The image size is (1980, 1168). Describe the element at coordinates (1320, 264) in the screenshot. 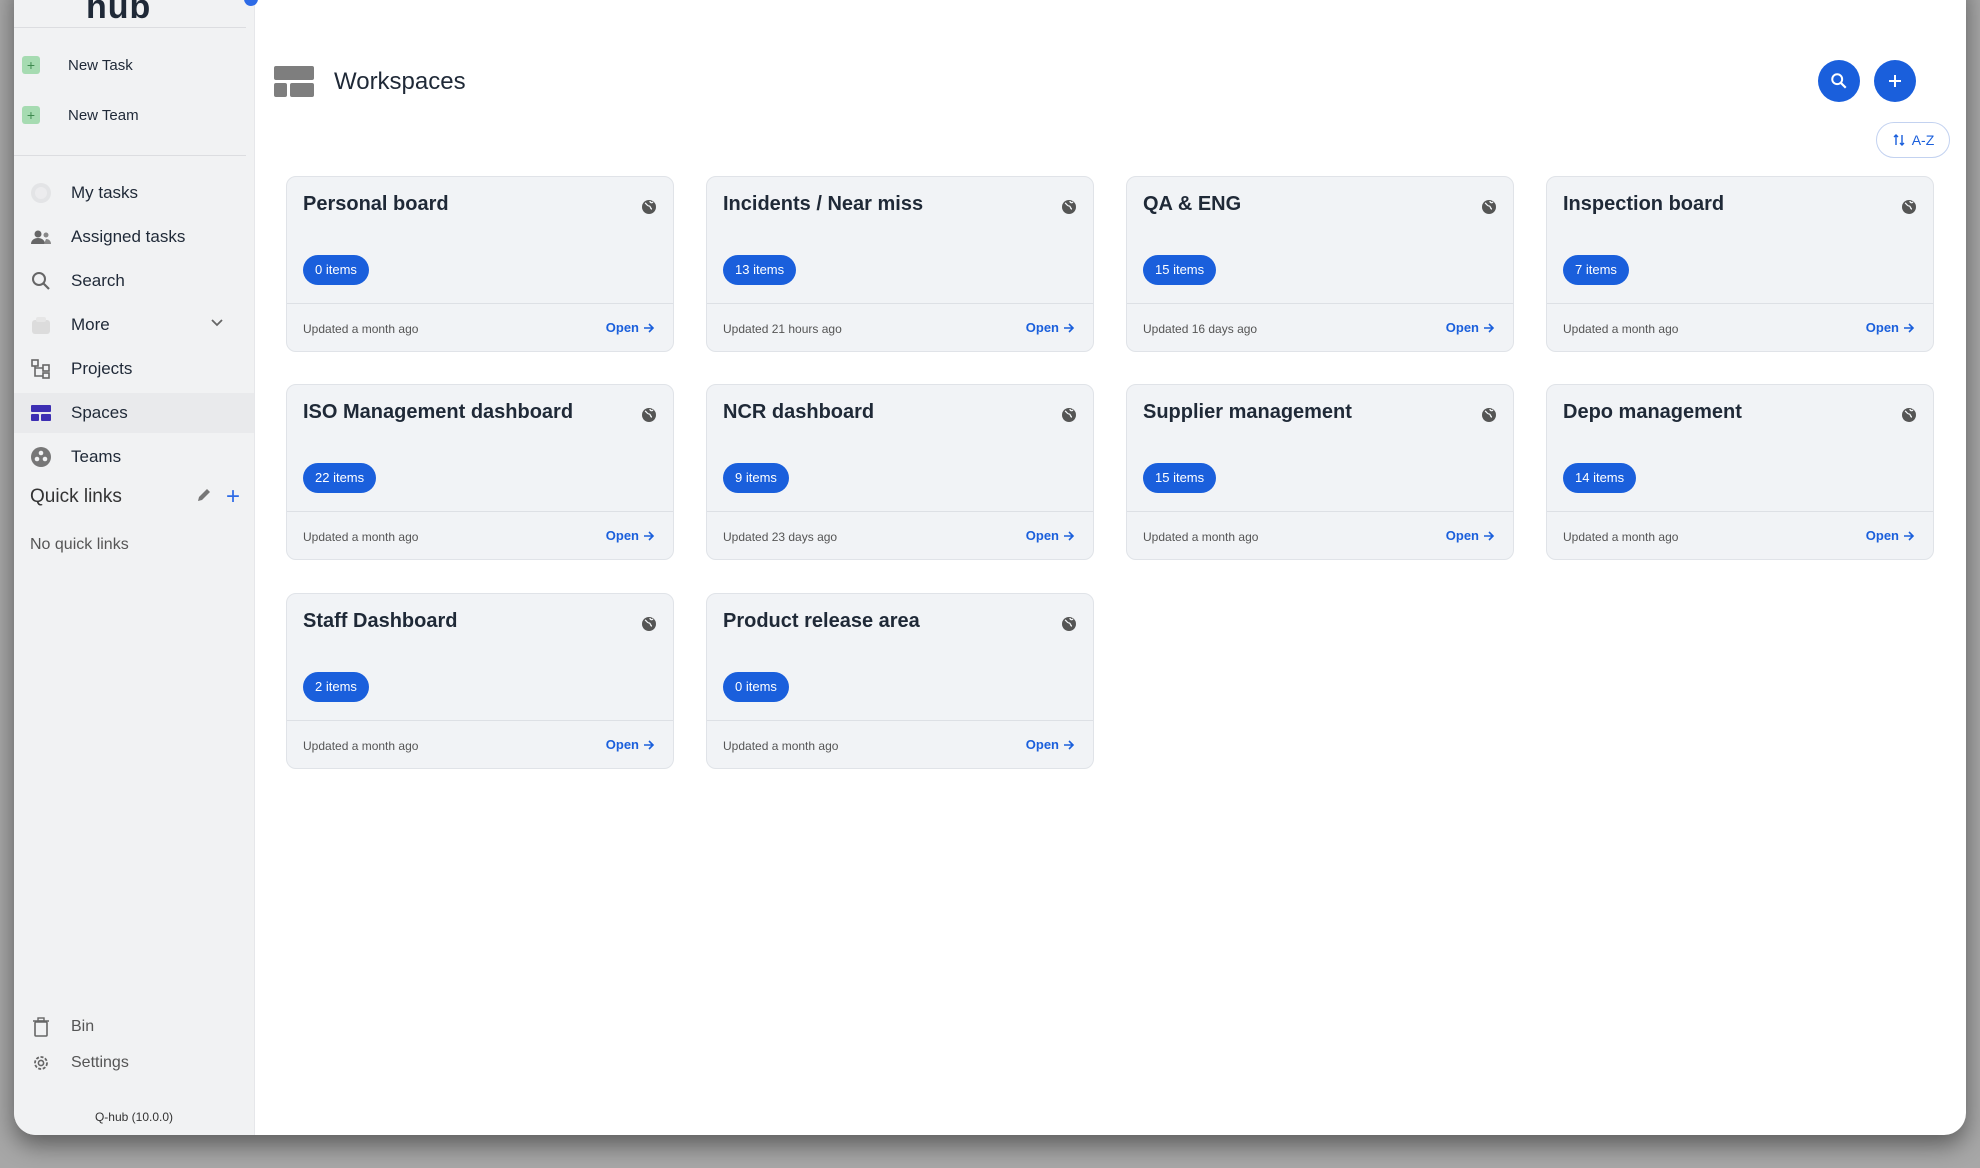

I see `workspace-card: QA & ENG 15 items Updated 16 days ago Open` at that location.